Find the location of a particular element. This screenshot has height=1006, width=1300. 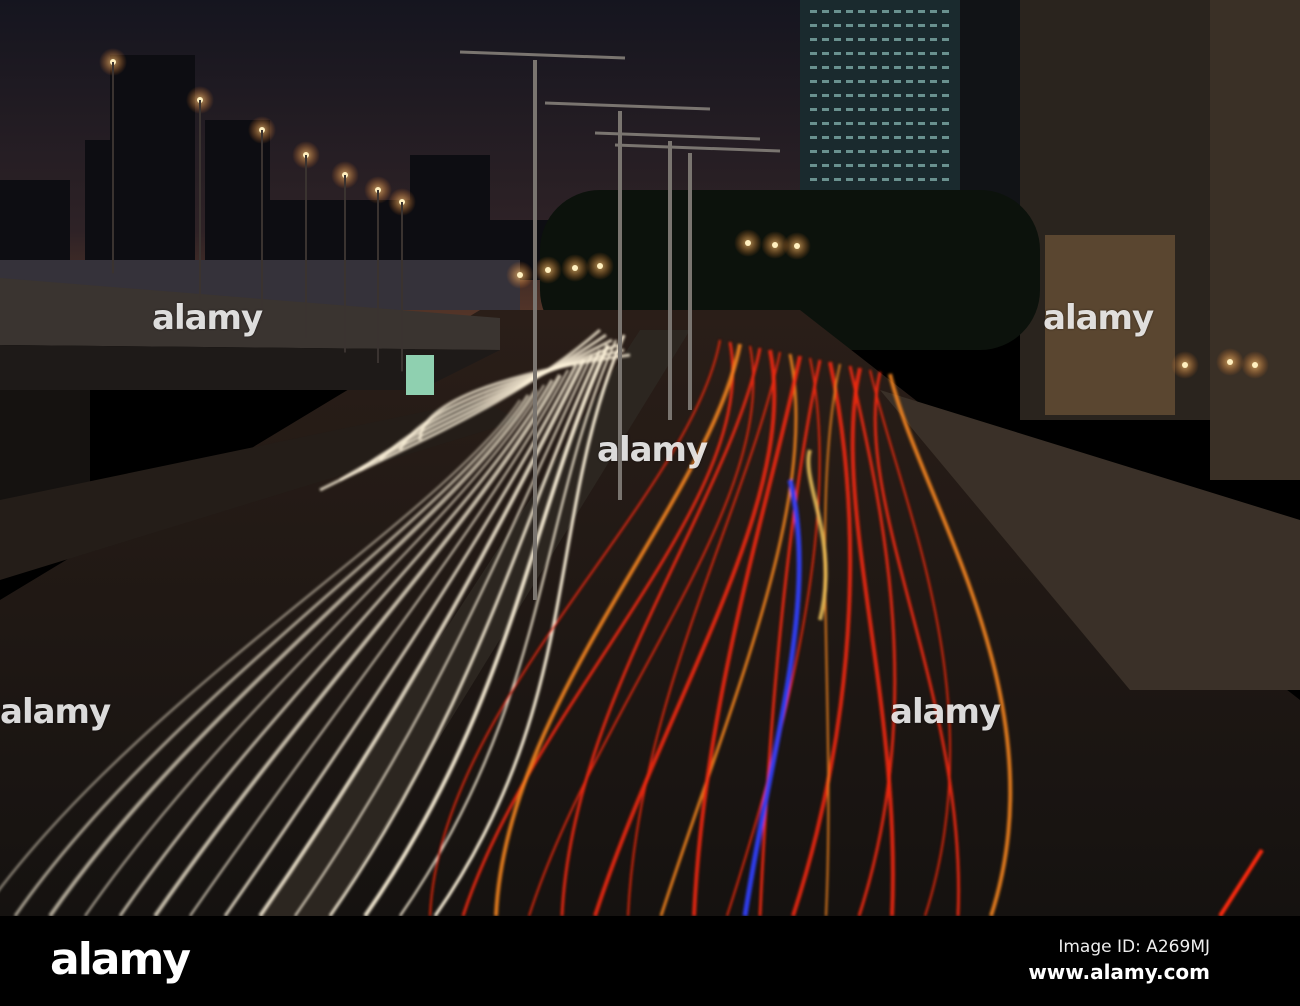

tower is located at coordinates (910, 107).